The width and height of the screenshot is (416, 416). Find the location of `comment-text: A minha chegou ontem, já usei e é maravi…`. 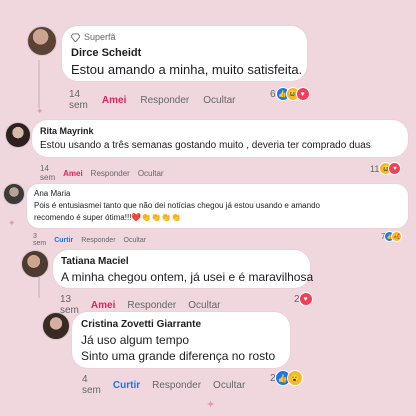

comment-text: A minha chegou ontem, já usei e é maravi… is located at coordinates (187, 277).